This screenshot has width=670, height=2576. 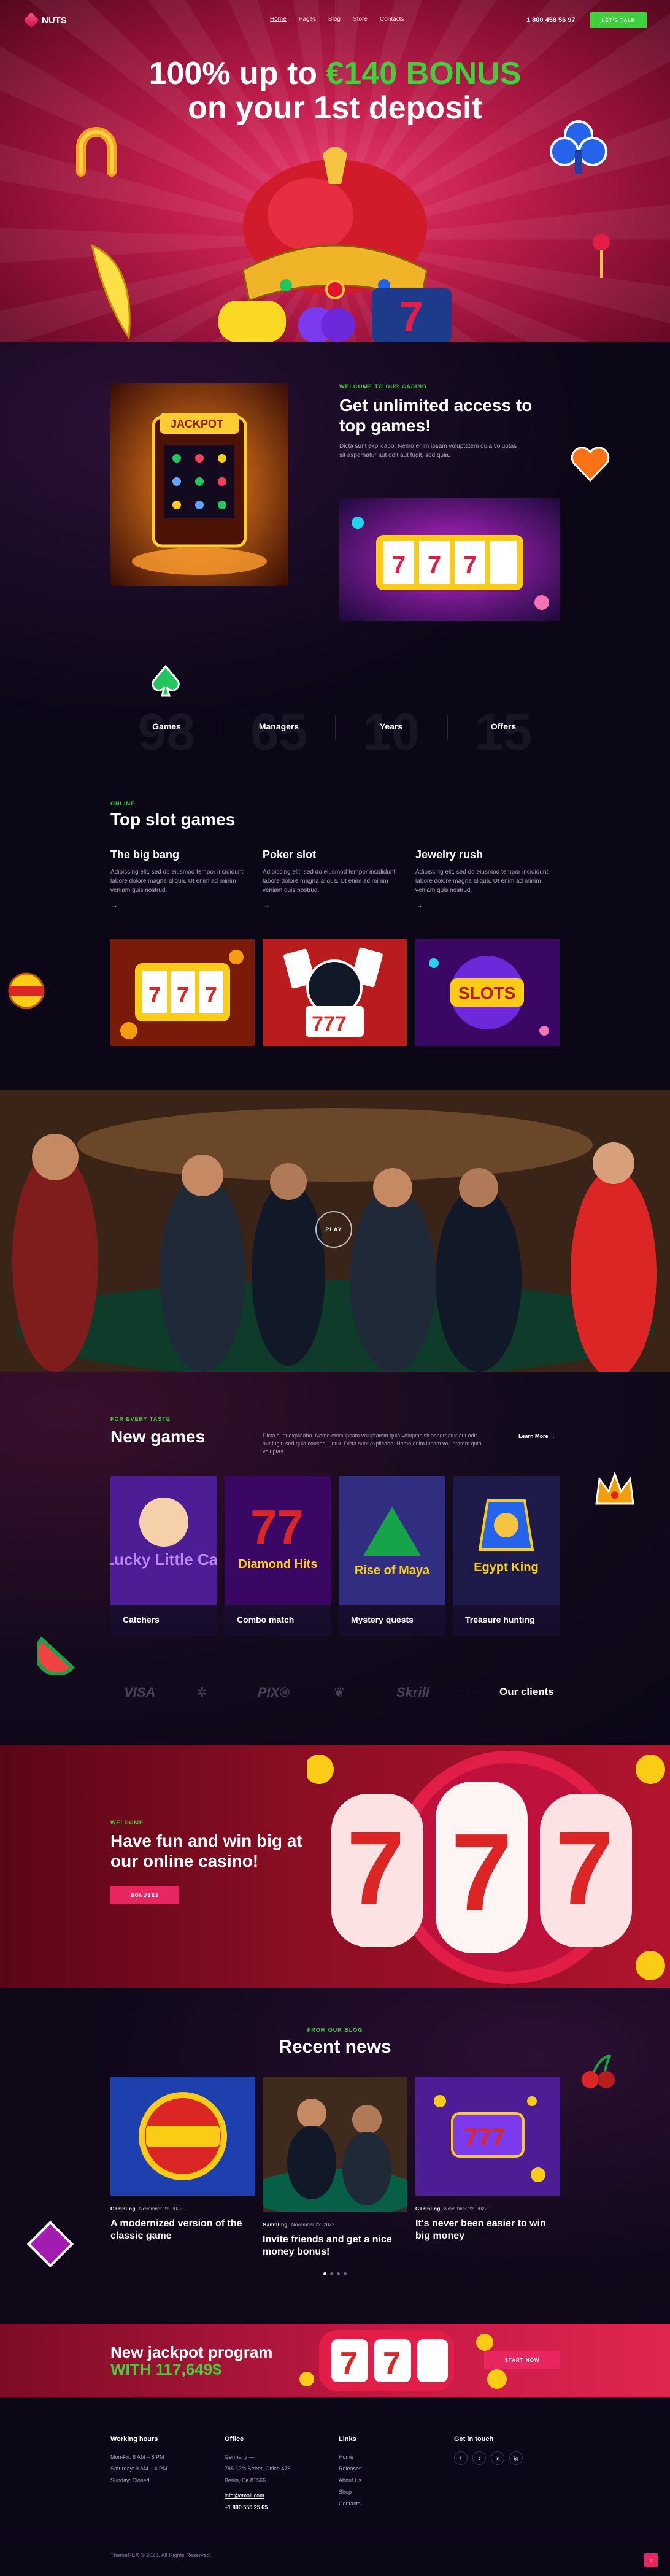 What do you see at coordinates (461, 2458) in the screenshot?
I see `facebook-icon: f` at bounding box center [461, 2458].